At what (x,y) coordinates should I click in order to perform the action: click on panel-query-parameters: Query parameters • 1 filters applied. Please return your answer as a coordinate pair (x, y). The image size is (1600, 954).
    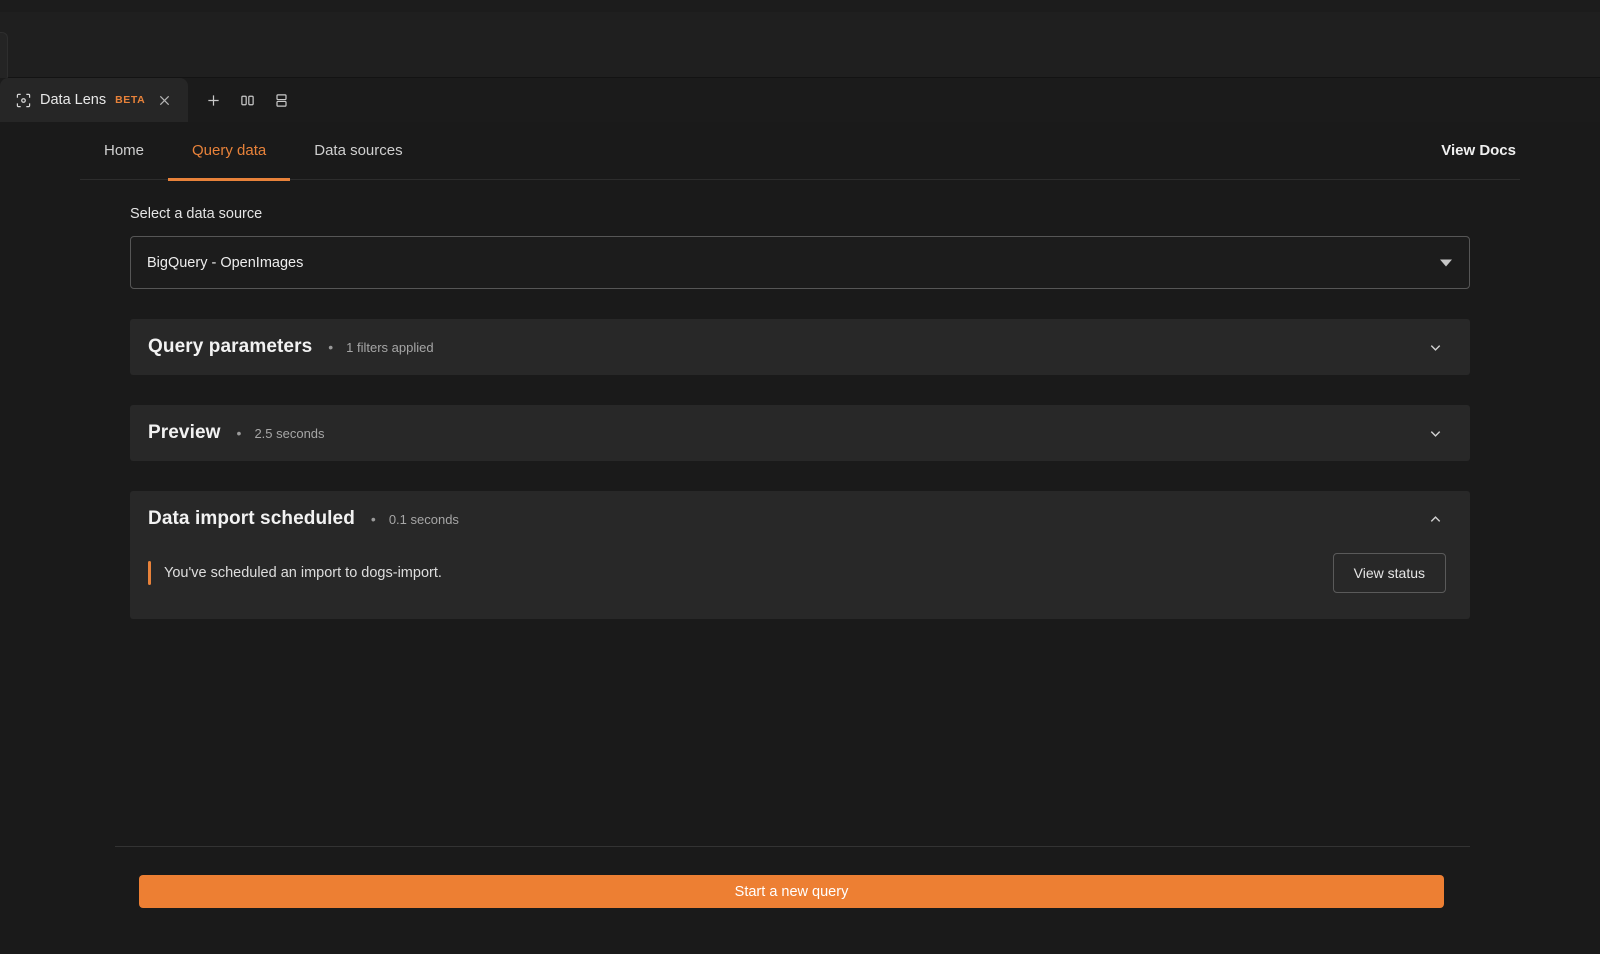
    Looking at the image, I should click on (800, 347).